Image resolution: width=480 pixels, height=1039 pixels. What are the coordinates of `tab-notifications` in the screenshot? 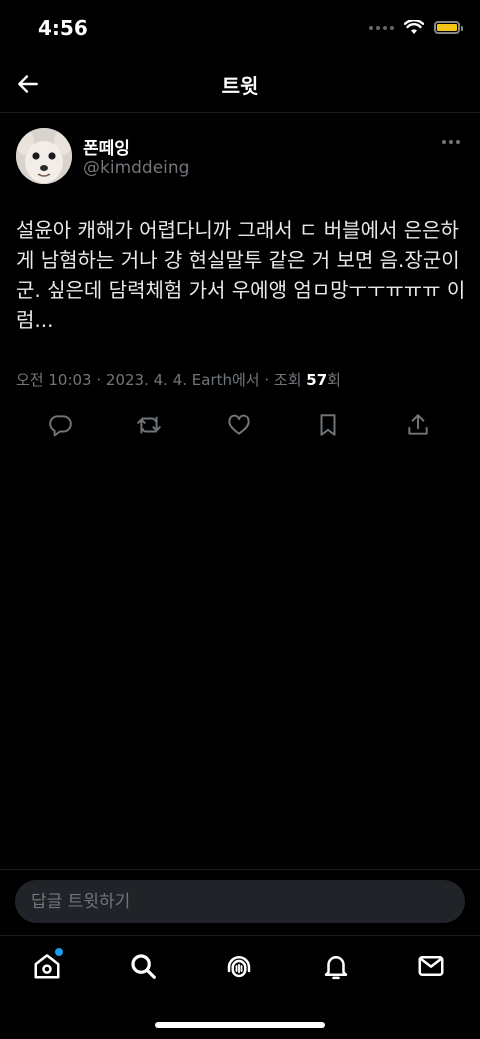 It's located at (336, 966).